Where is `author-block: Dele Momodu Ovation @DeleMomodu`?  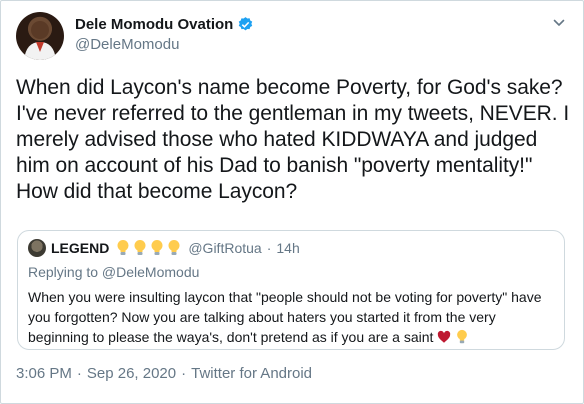
author-block: Dele Momodu Ovation @DeleMomodu is located at coordinates (164, 34).